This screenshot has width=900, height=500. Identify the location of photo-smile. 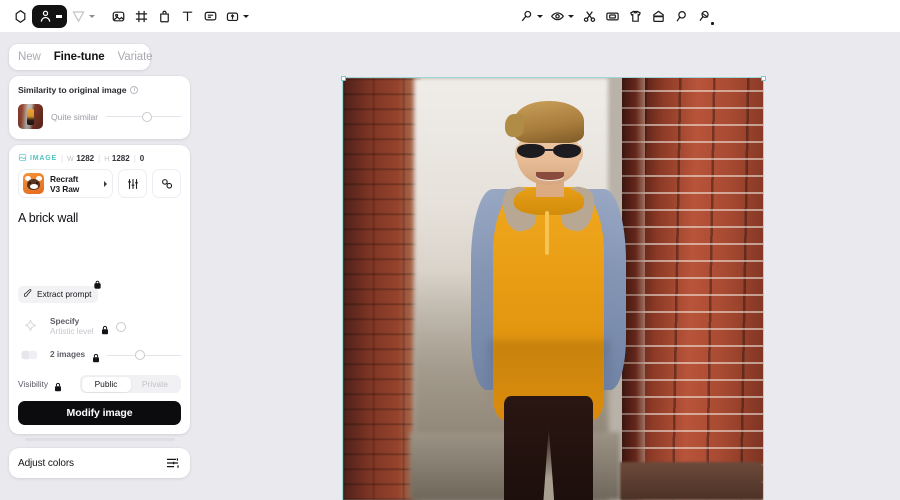
(549, 176).